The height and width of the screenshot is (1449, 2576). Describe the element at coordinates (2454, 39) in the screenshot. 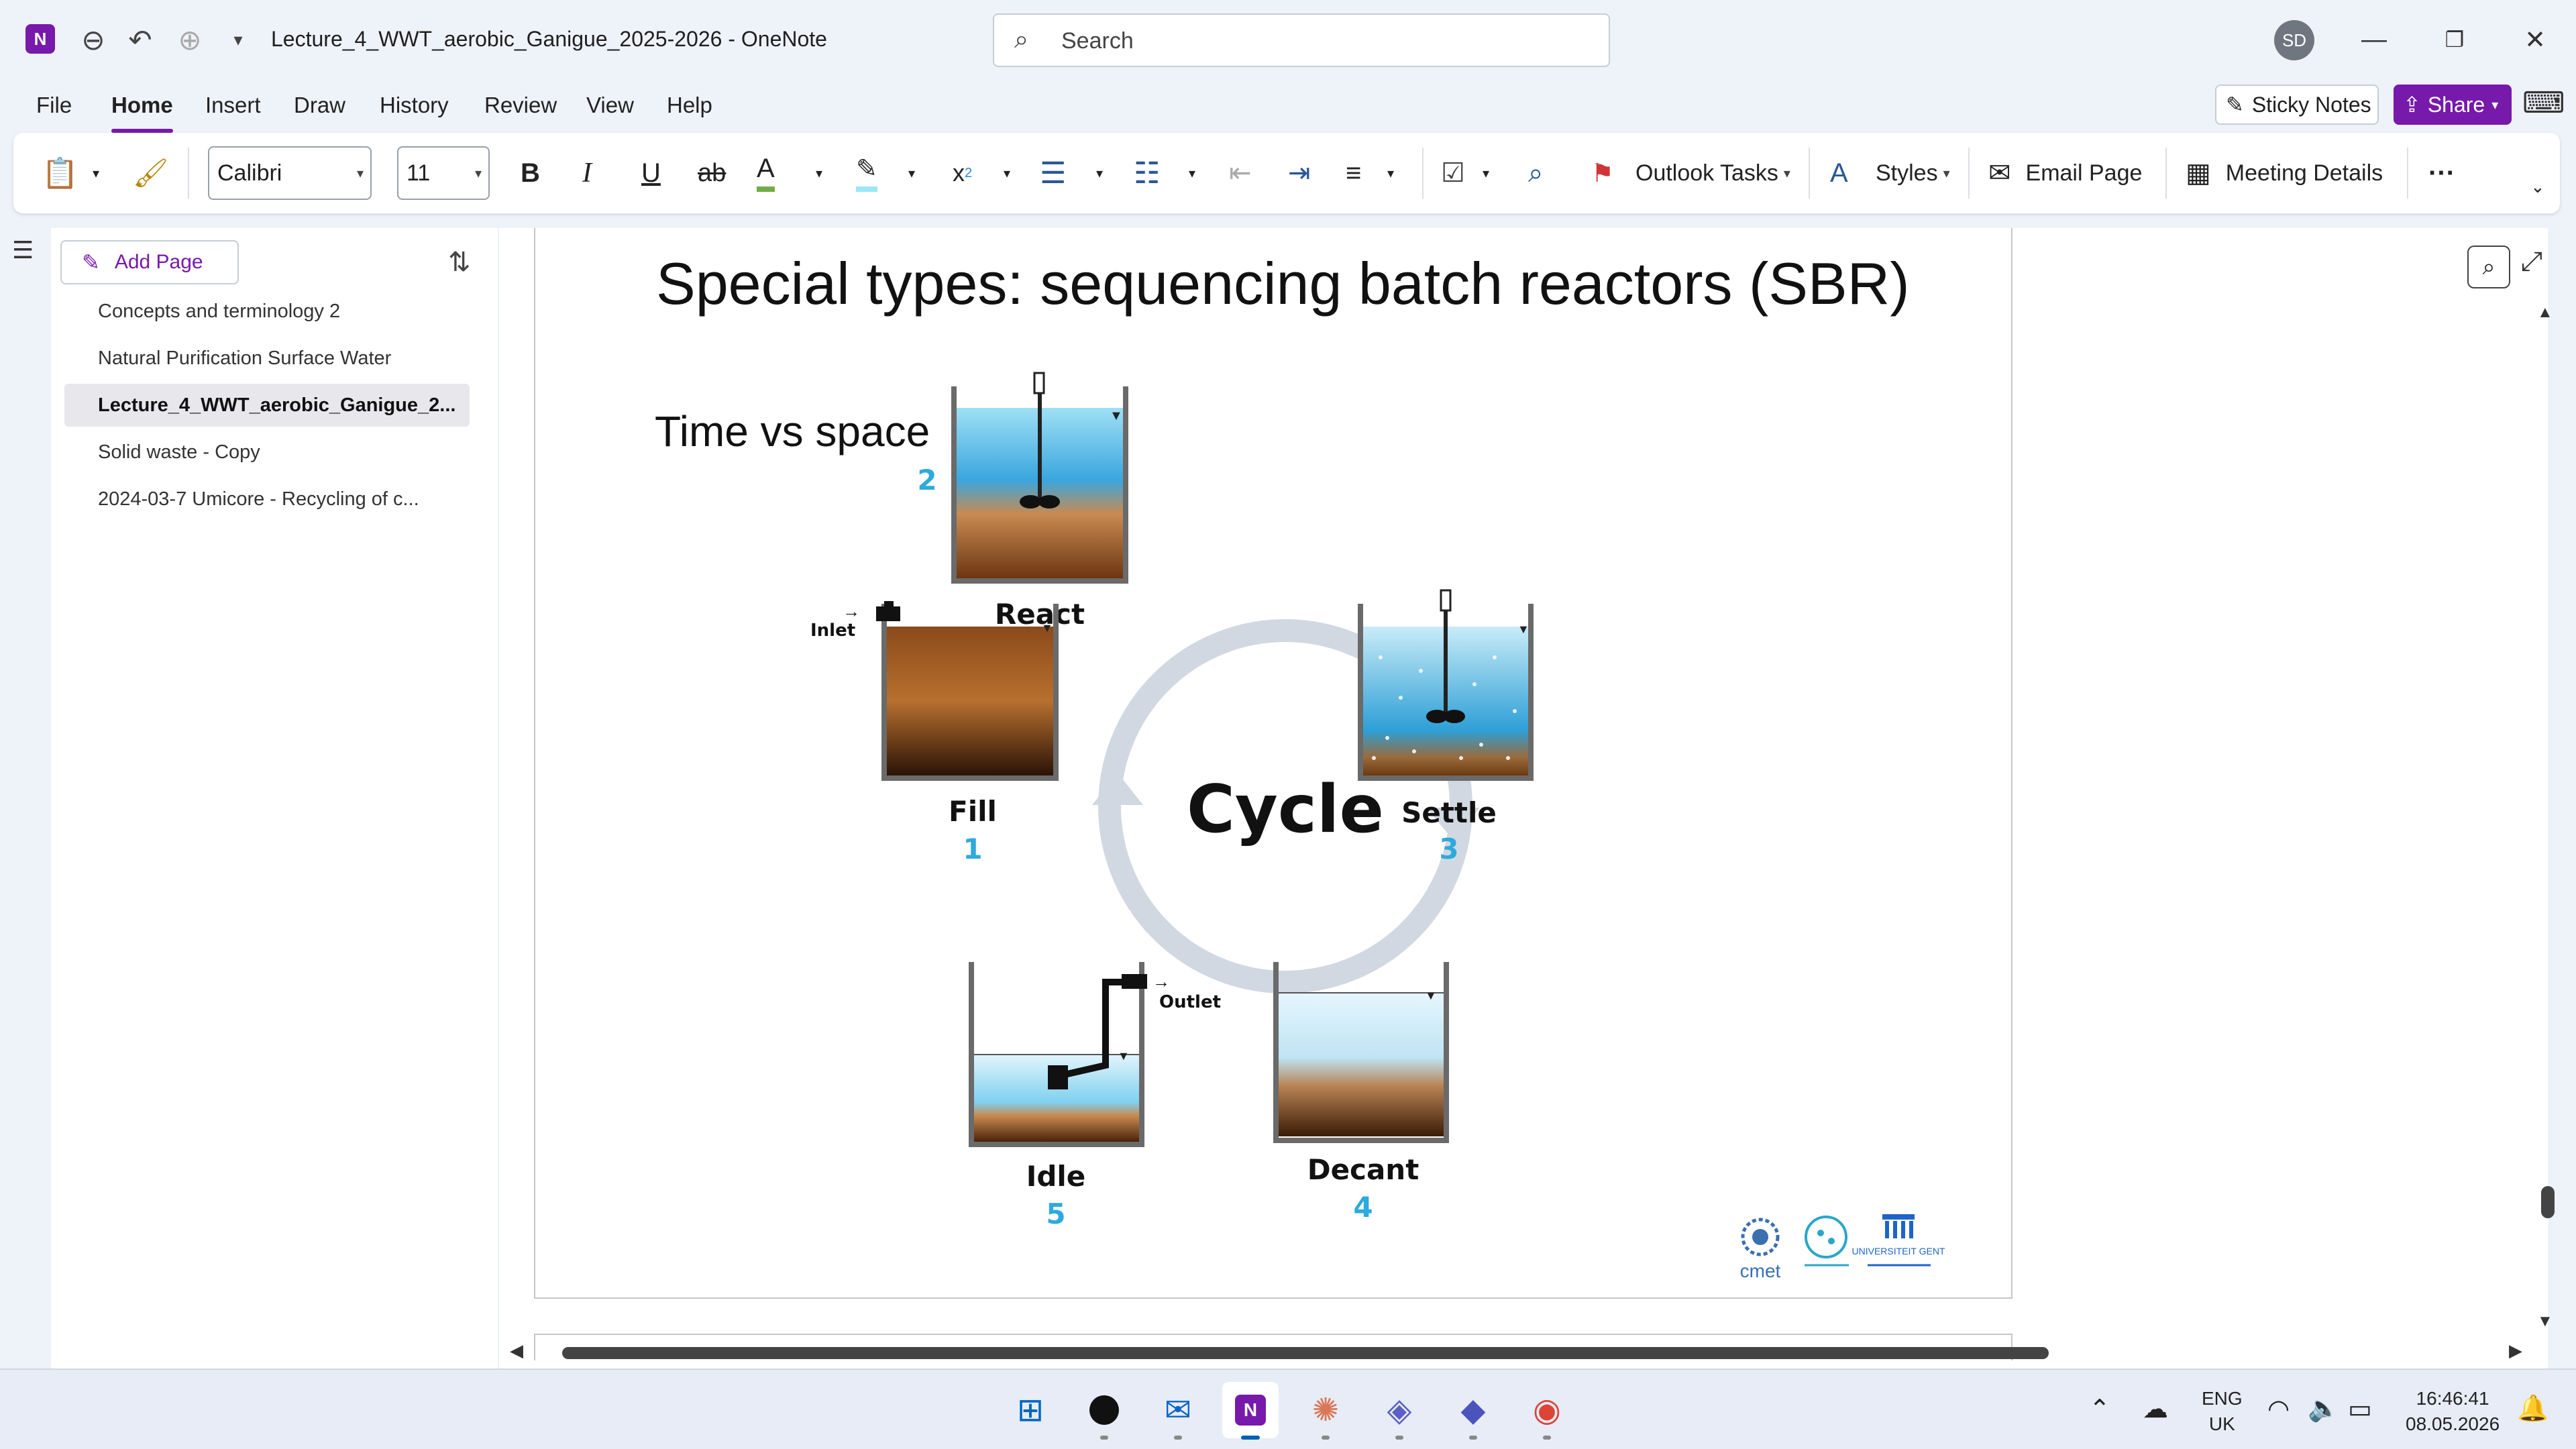

I see `restore-button: ❐` at that location.